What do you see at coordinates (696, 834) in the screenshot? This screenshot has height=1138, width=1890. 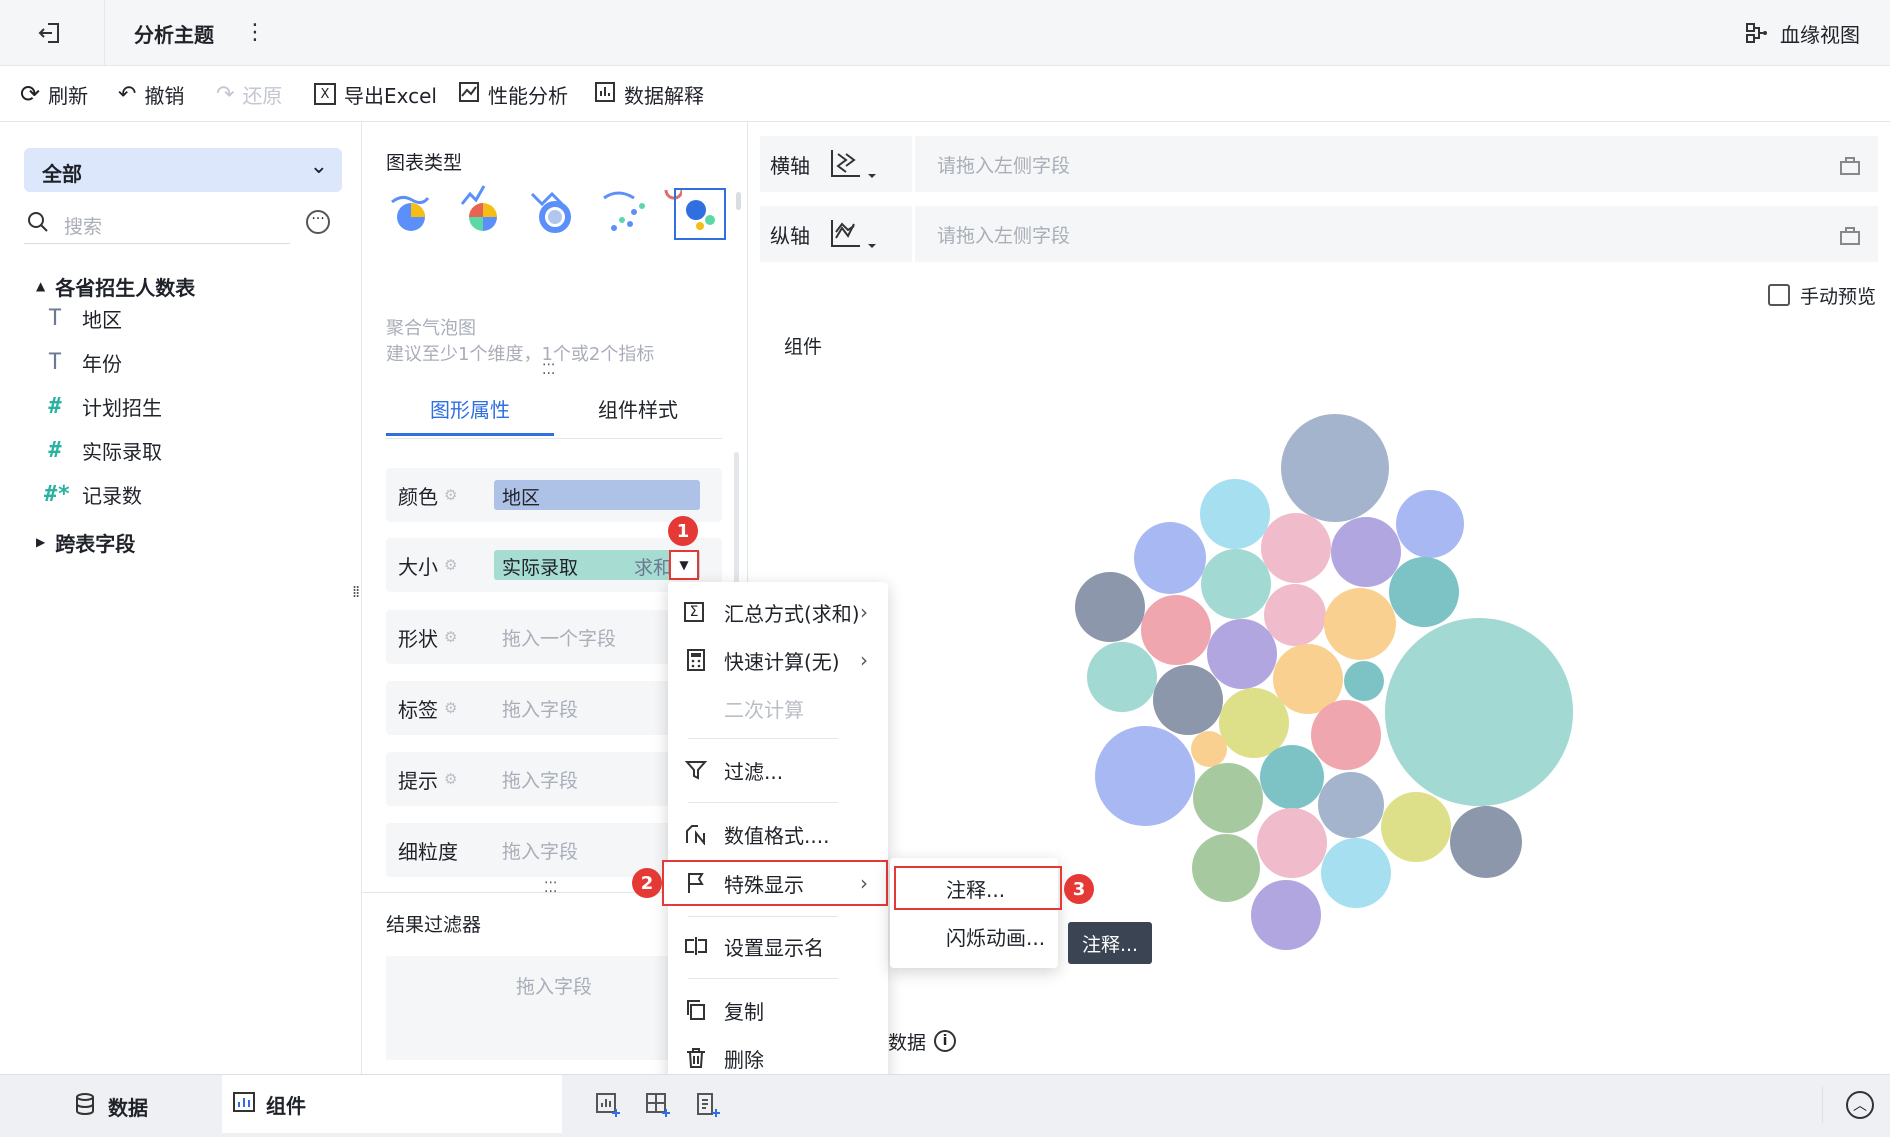 I see `number-format-icon` at bounding box center [696, 834].